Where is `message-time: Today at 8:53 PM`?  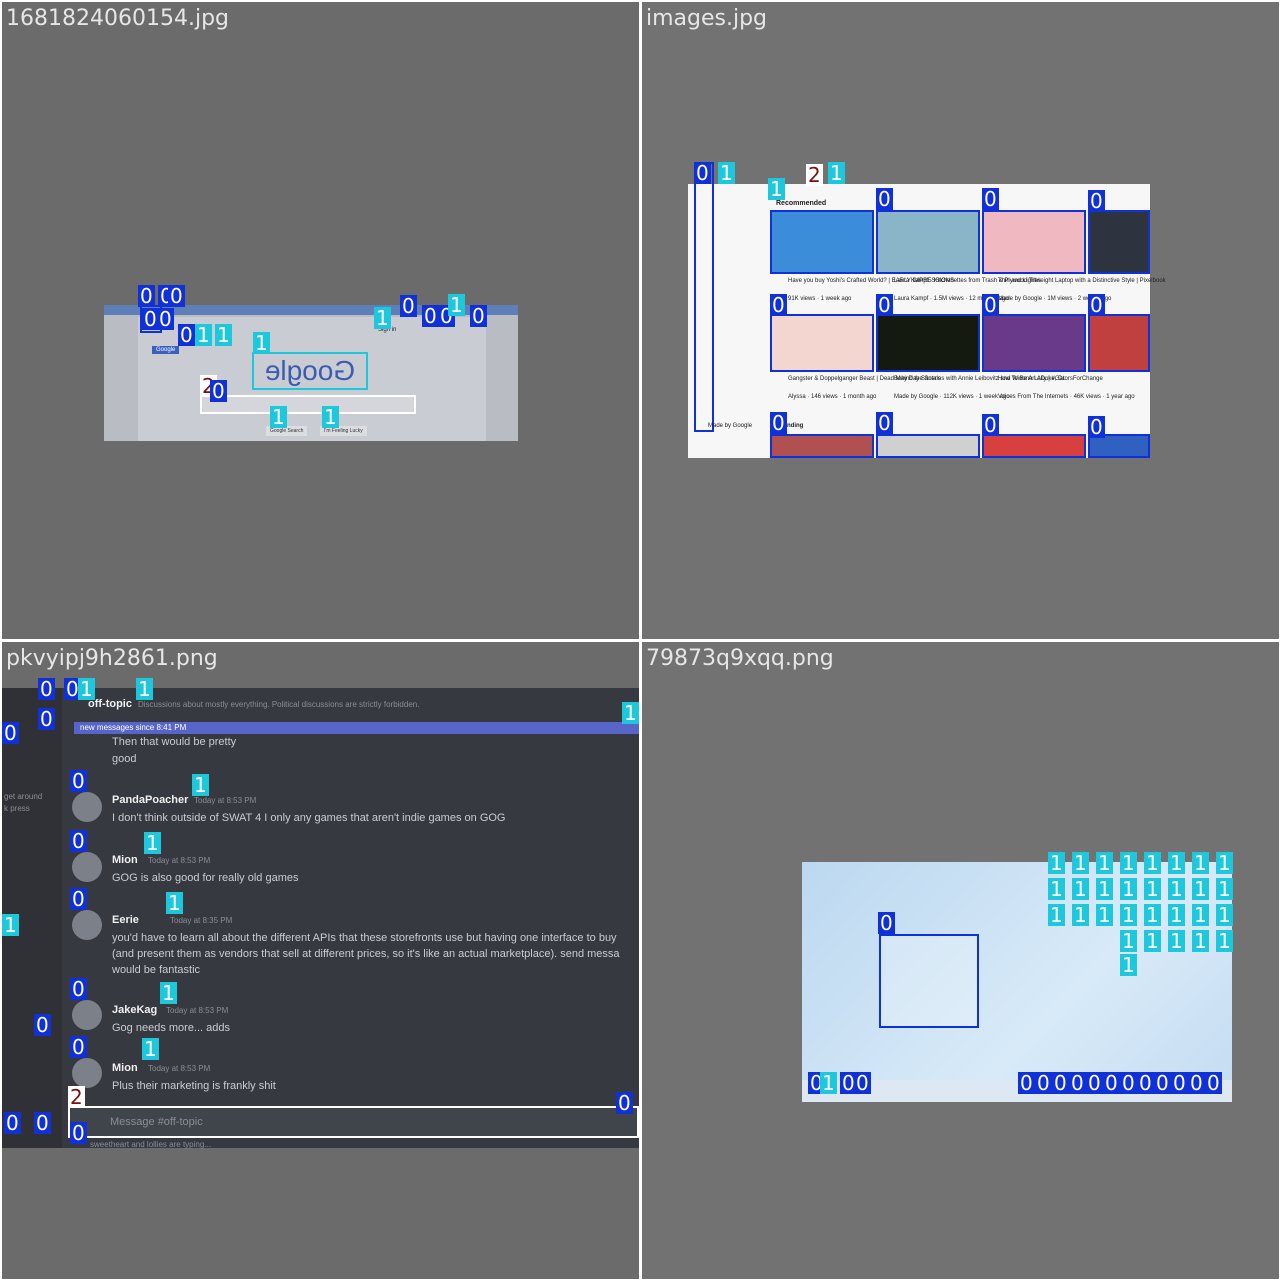 message-time: Today at 8:53 PM is located at coordinates (179, 860).